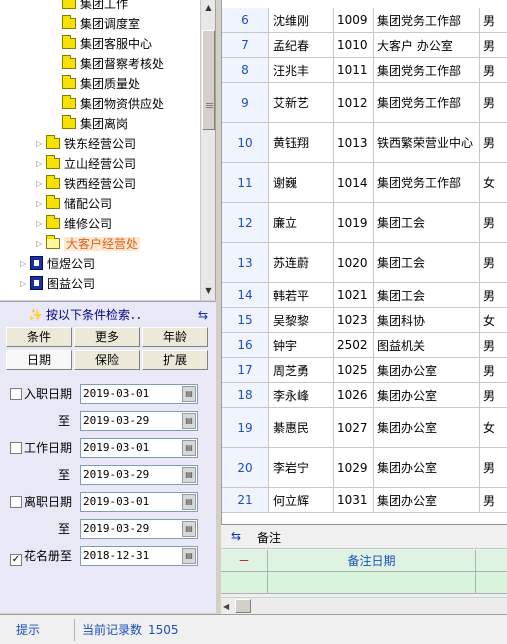 This screenshot has height=644, width=507. Describe the element at coordinates (86, 184) in the screenshot. I see `tree-node: ▷ 铁西经营公司` at that location.